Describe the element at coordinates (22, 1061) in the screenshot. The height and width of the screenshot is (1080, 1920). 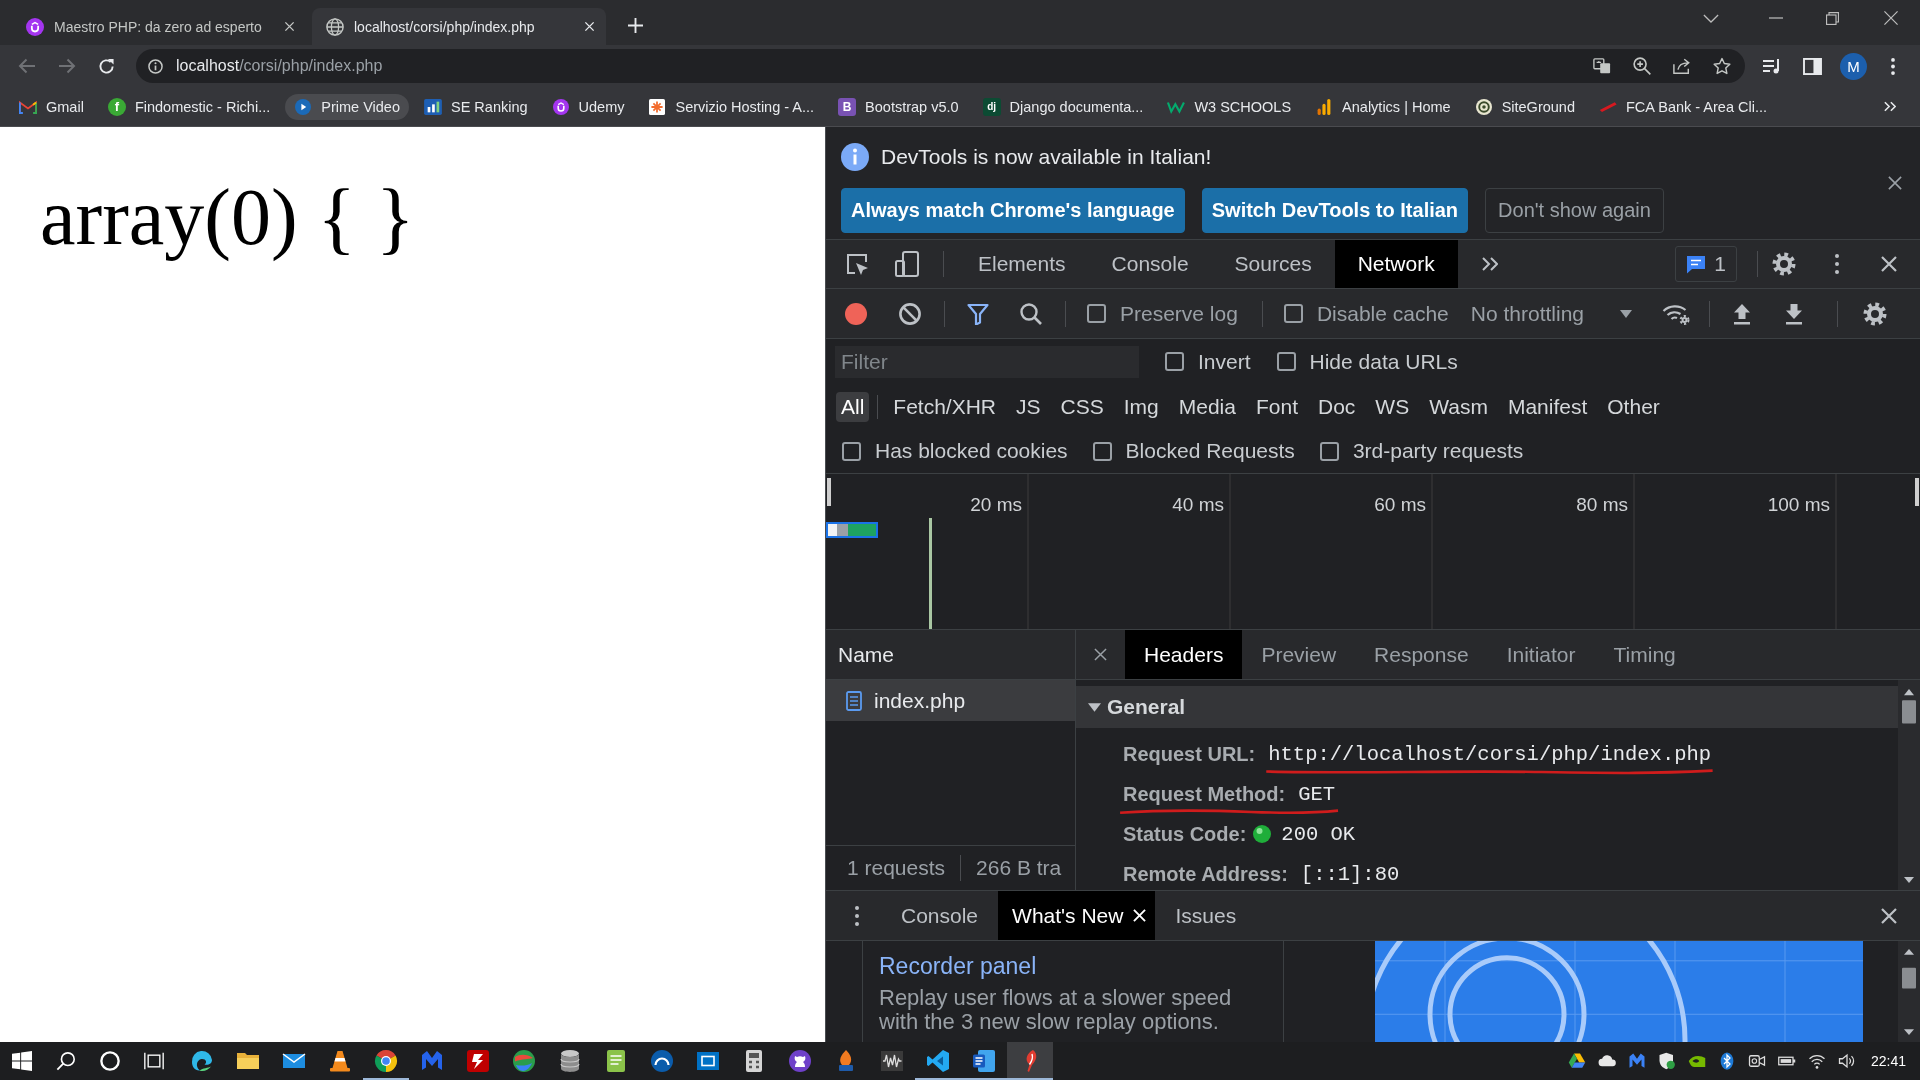
I see `start-icon` at that location.